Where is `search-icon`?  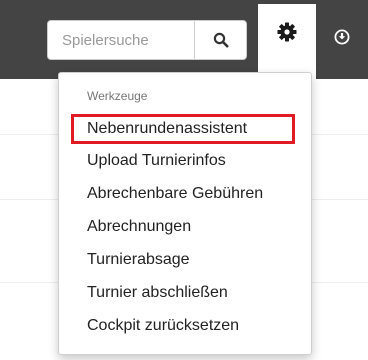
search-icon is located at coordinates (220, 40).